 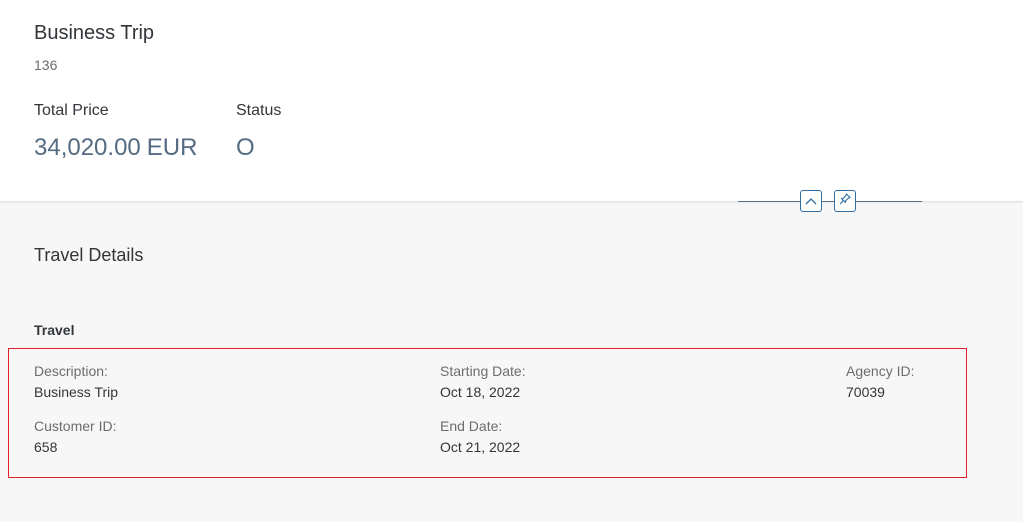 I want to click on field-value: Business Trip, so click(x=76, y=392).